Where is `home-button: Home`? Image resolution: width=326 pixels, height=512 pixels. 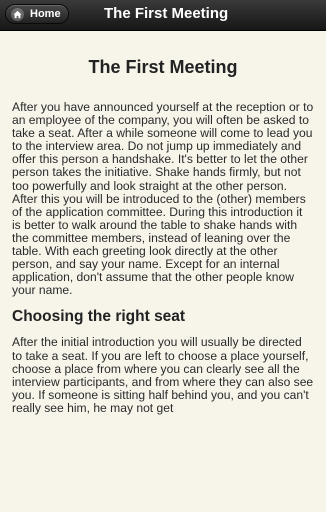
home-button: Home is located at coordinates (37, 14).